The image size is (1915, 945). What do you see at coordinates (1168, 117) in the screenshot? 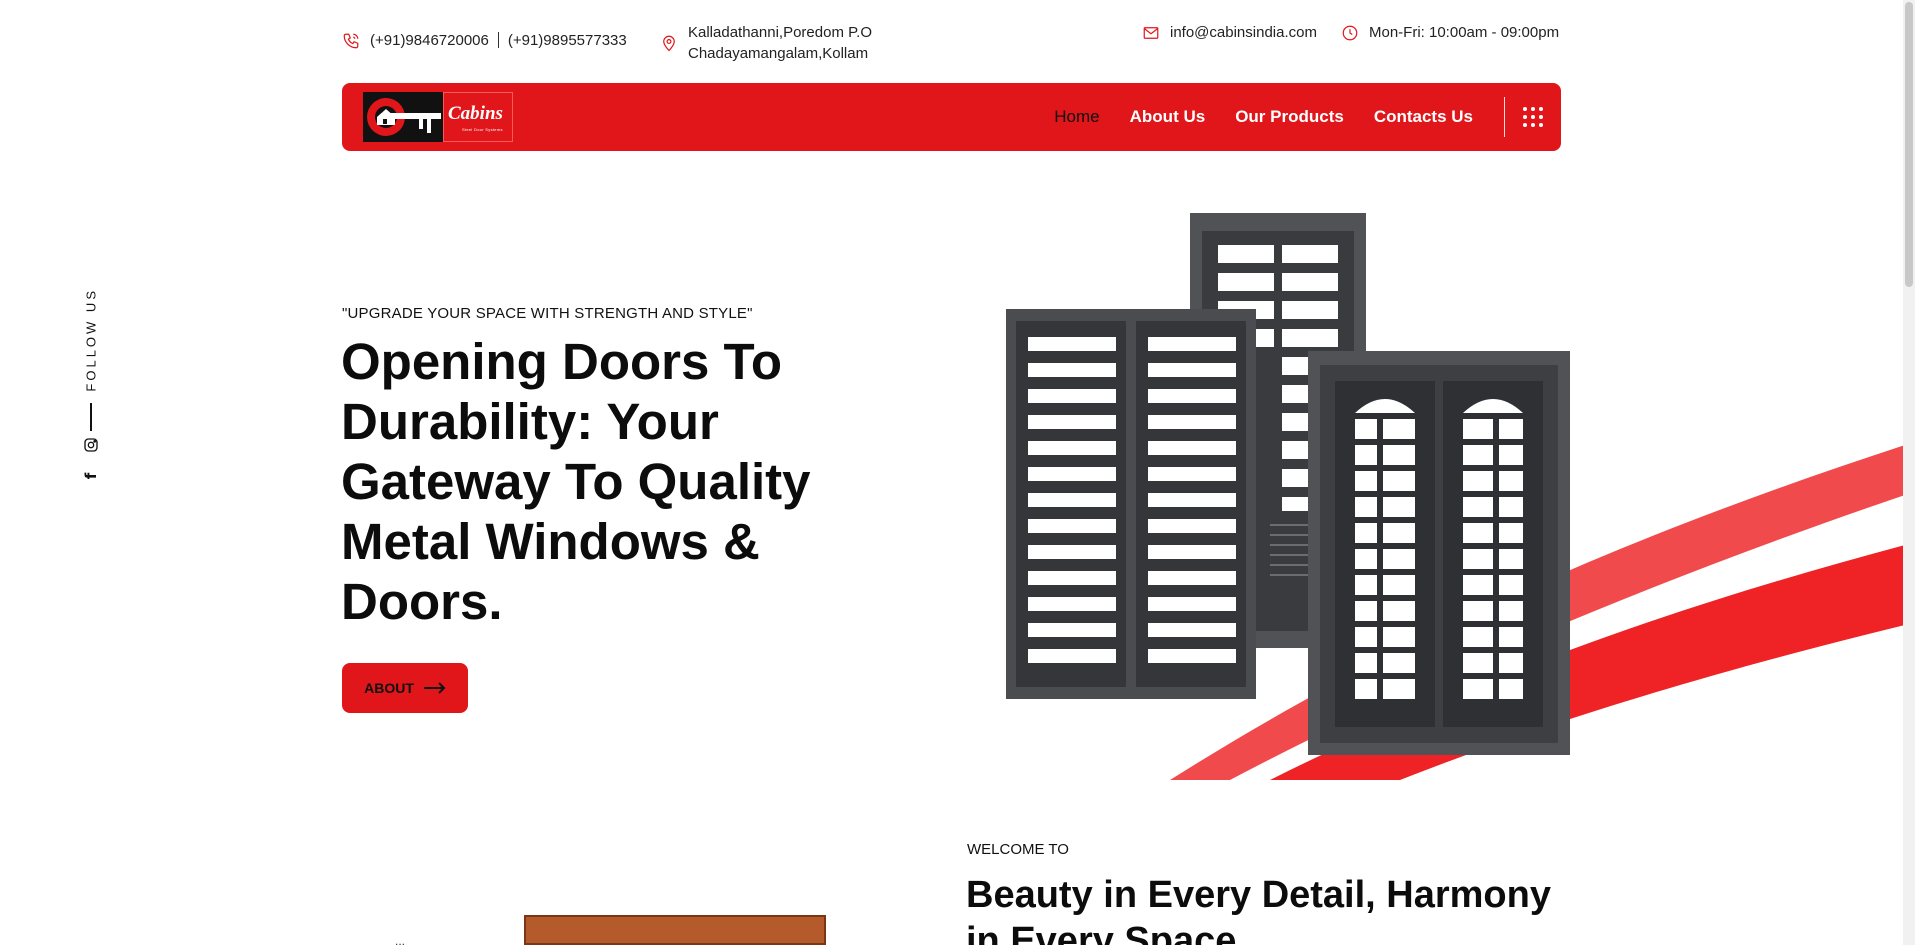
I see `nav-about-us: About Us` at bounding box center [1168, 117].